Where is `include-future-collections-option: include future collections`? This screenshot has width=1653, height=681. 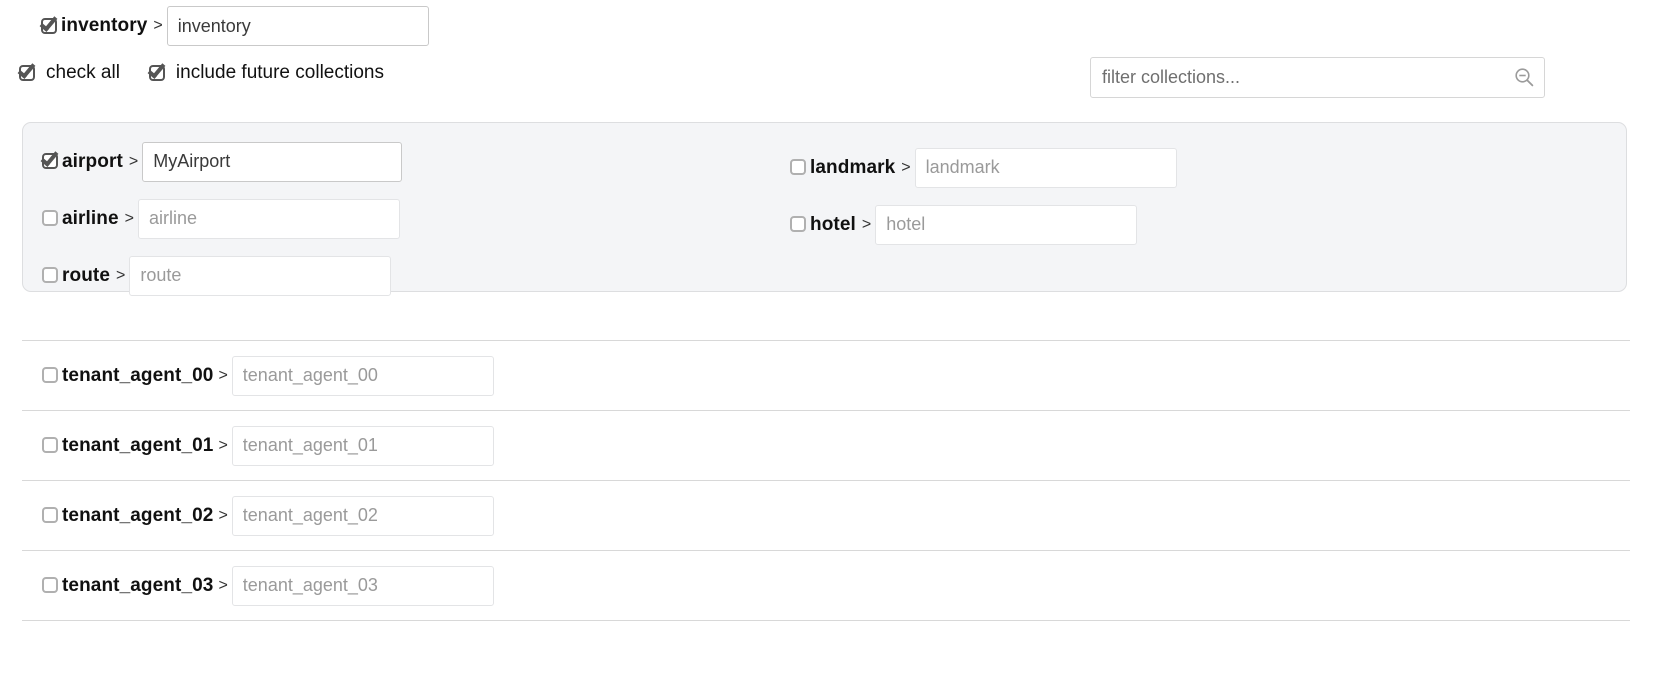 include-future-collections-option: include future collections is located at coordinates (265, 71).